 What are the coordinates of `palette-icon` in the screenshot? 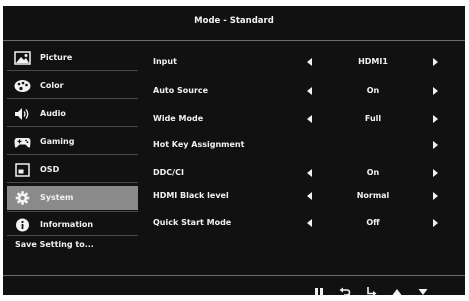 It's located at (22, 86).